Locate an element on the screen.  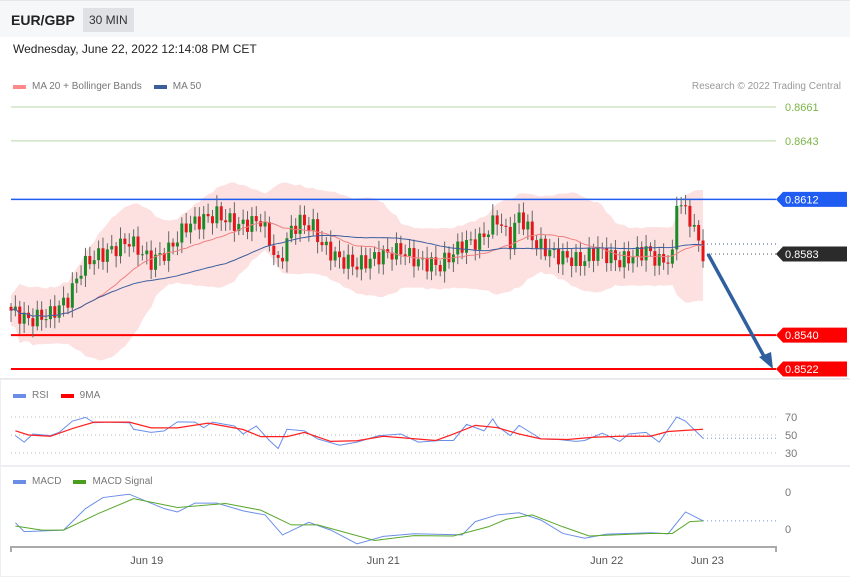
rsi-tick-label: 50 is located at coordinates (791, 436).